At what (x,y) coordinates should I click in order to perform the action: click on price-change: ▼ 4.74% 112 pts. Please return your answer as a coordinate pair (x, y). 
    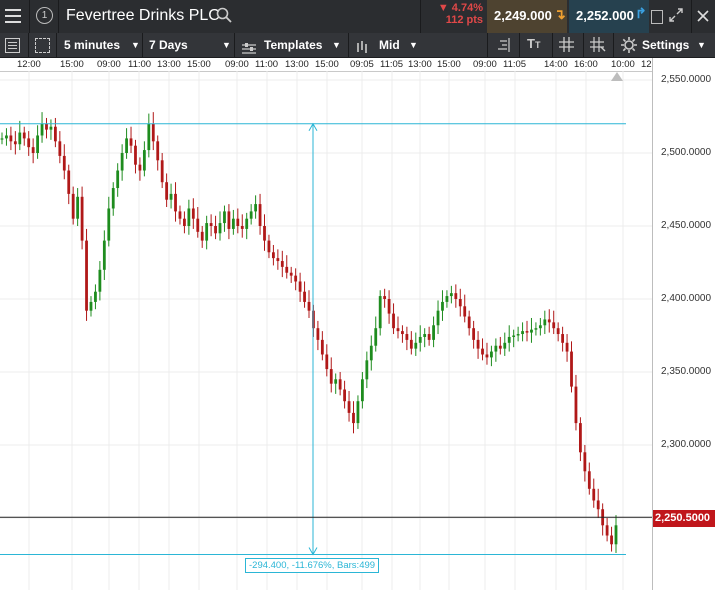
    Looking at the image, I should click on (454, 14).